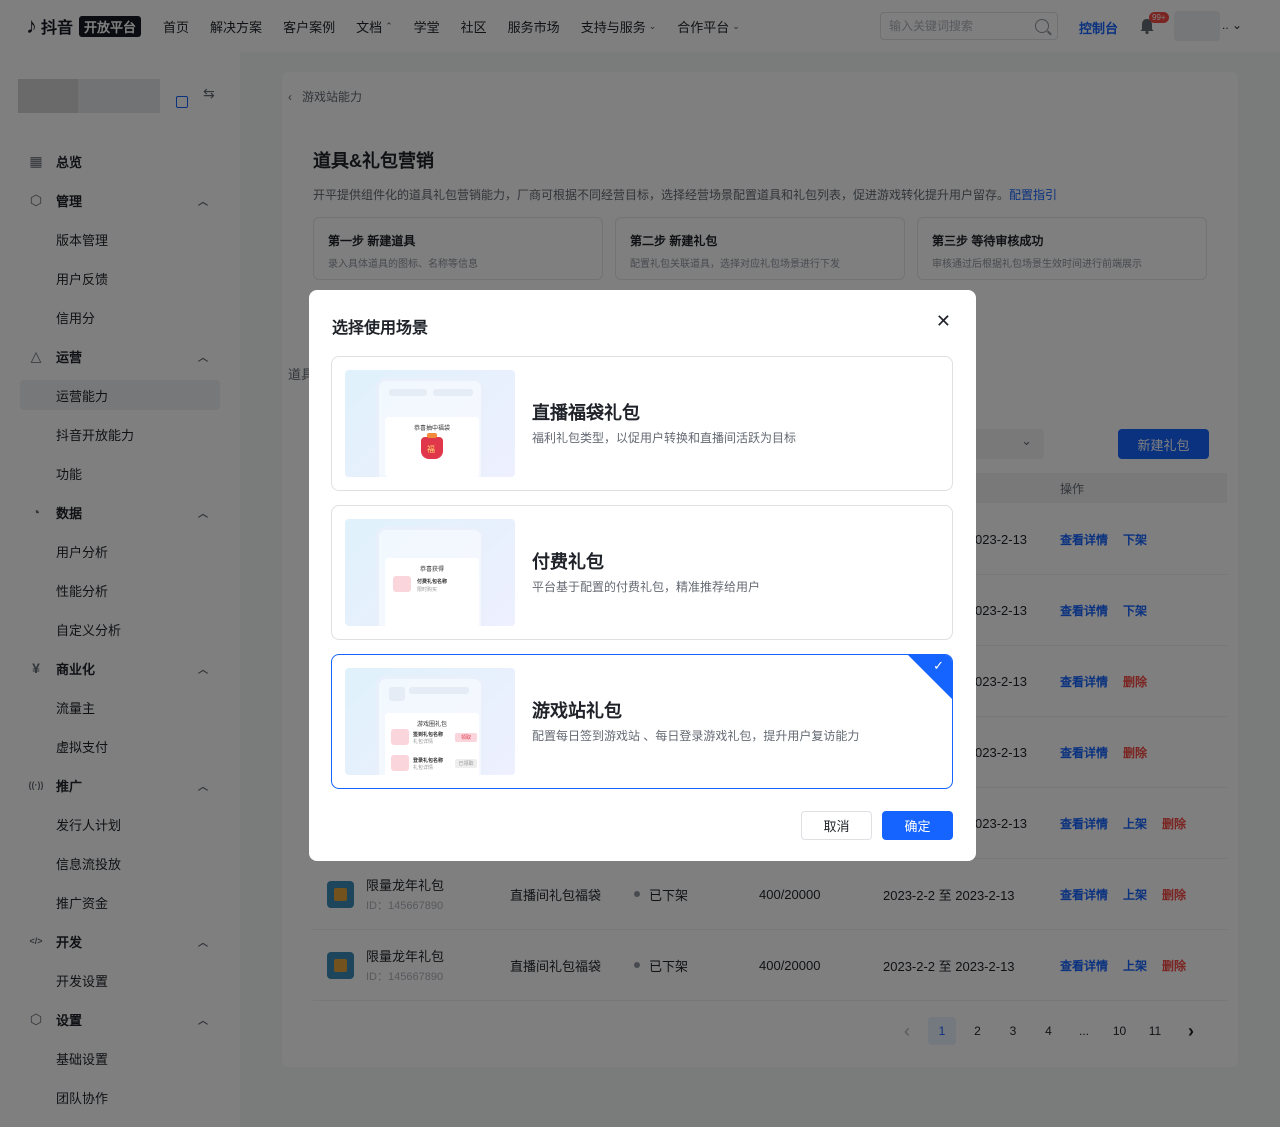 Image resolution: width=1280 pixels, height=1127 pixels. I want to click on scene-name: 直播福袋礼包, so click(586, 413).